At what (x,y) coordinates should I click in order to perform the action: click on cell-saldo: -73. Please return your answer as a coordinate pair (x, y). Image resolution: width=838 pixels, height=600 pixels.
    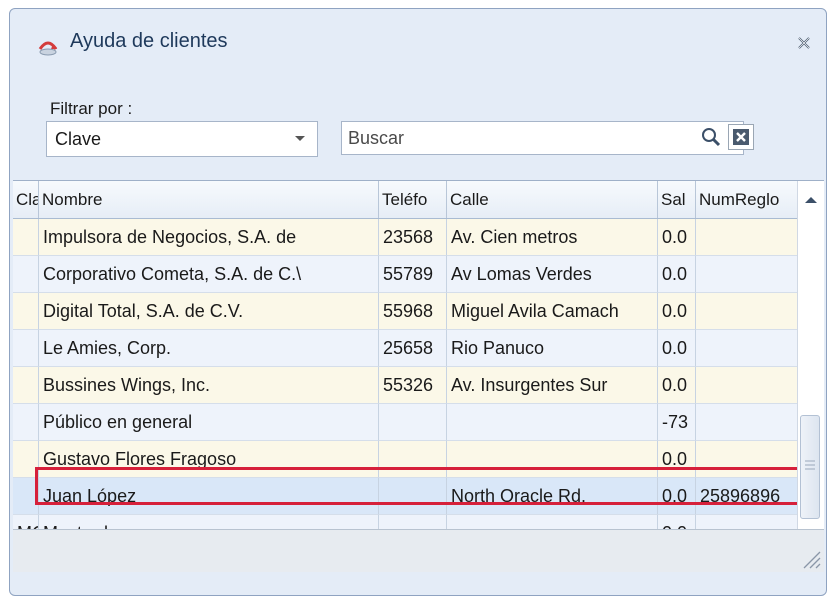
    Looking at the image, I should click on (677, 422).